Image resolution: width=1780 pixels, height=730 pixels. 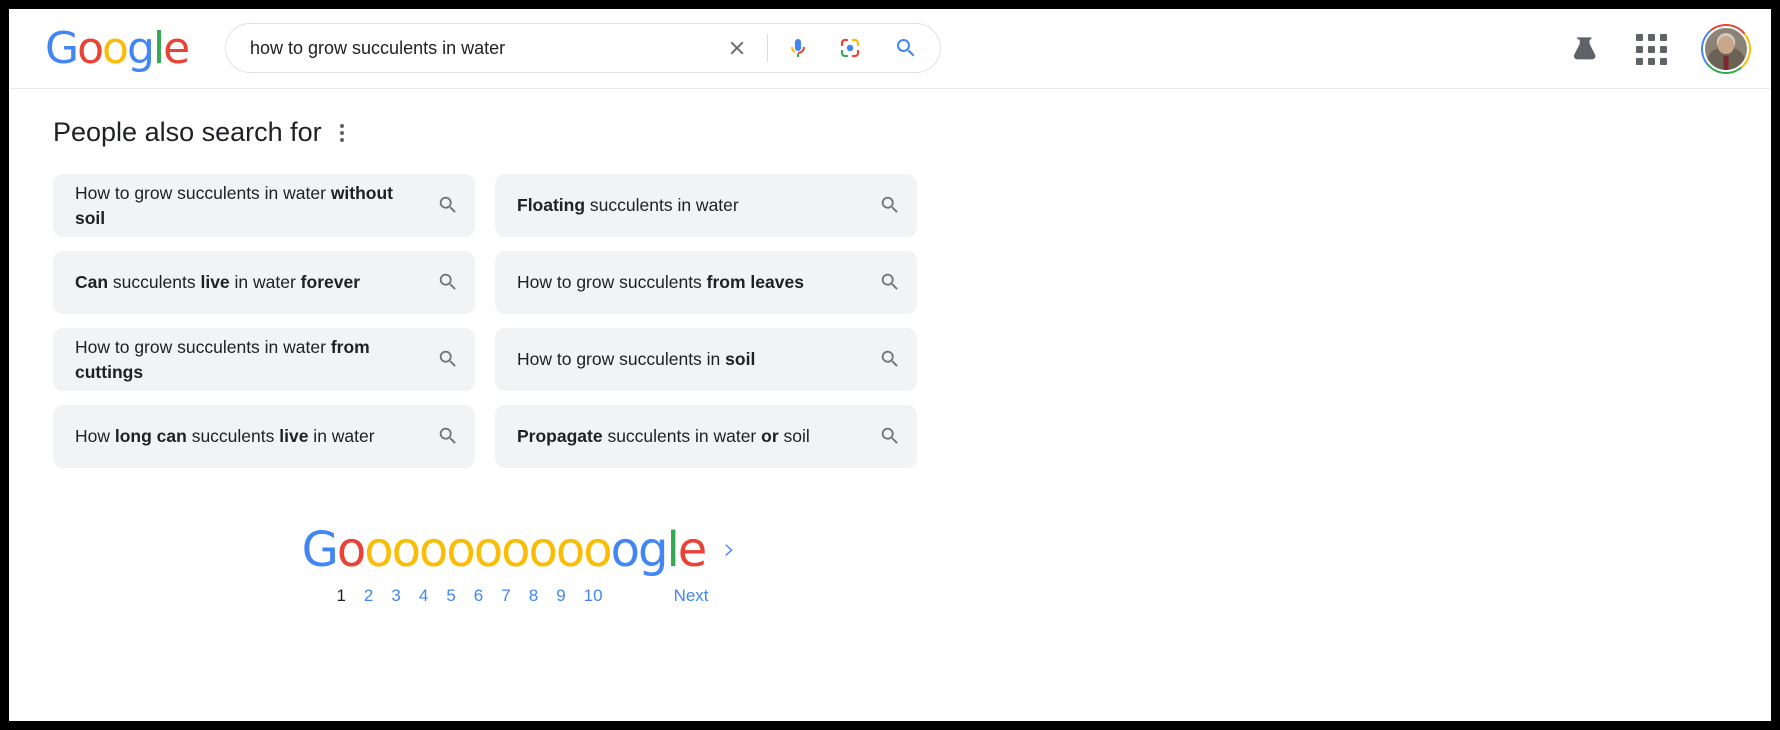 I want to click on google-logo: Google, so click(x=117, y=48).